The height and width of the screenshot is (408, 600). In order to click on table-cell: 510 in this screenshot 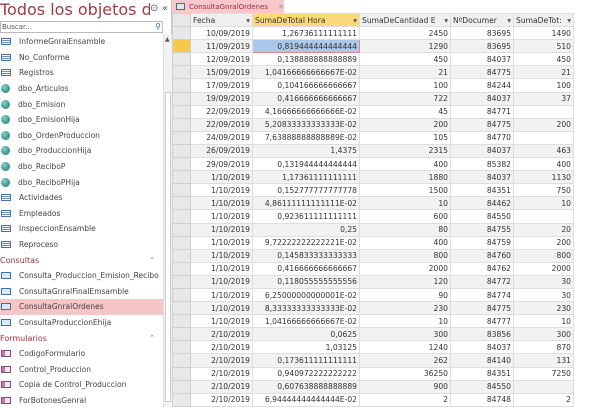, I will do `click(543, 46)`.